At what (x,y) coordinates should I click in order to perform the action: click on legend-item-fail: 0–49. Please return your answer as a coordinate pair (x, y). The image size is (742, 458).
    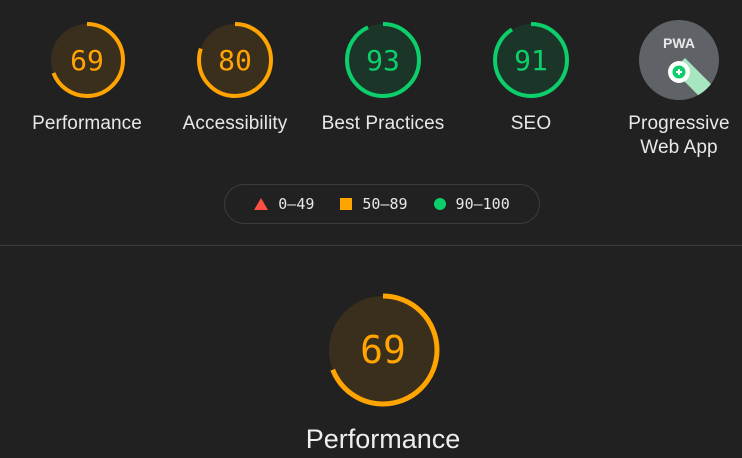
    Looking at the image, I should click on (284, 204).